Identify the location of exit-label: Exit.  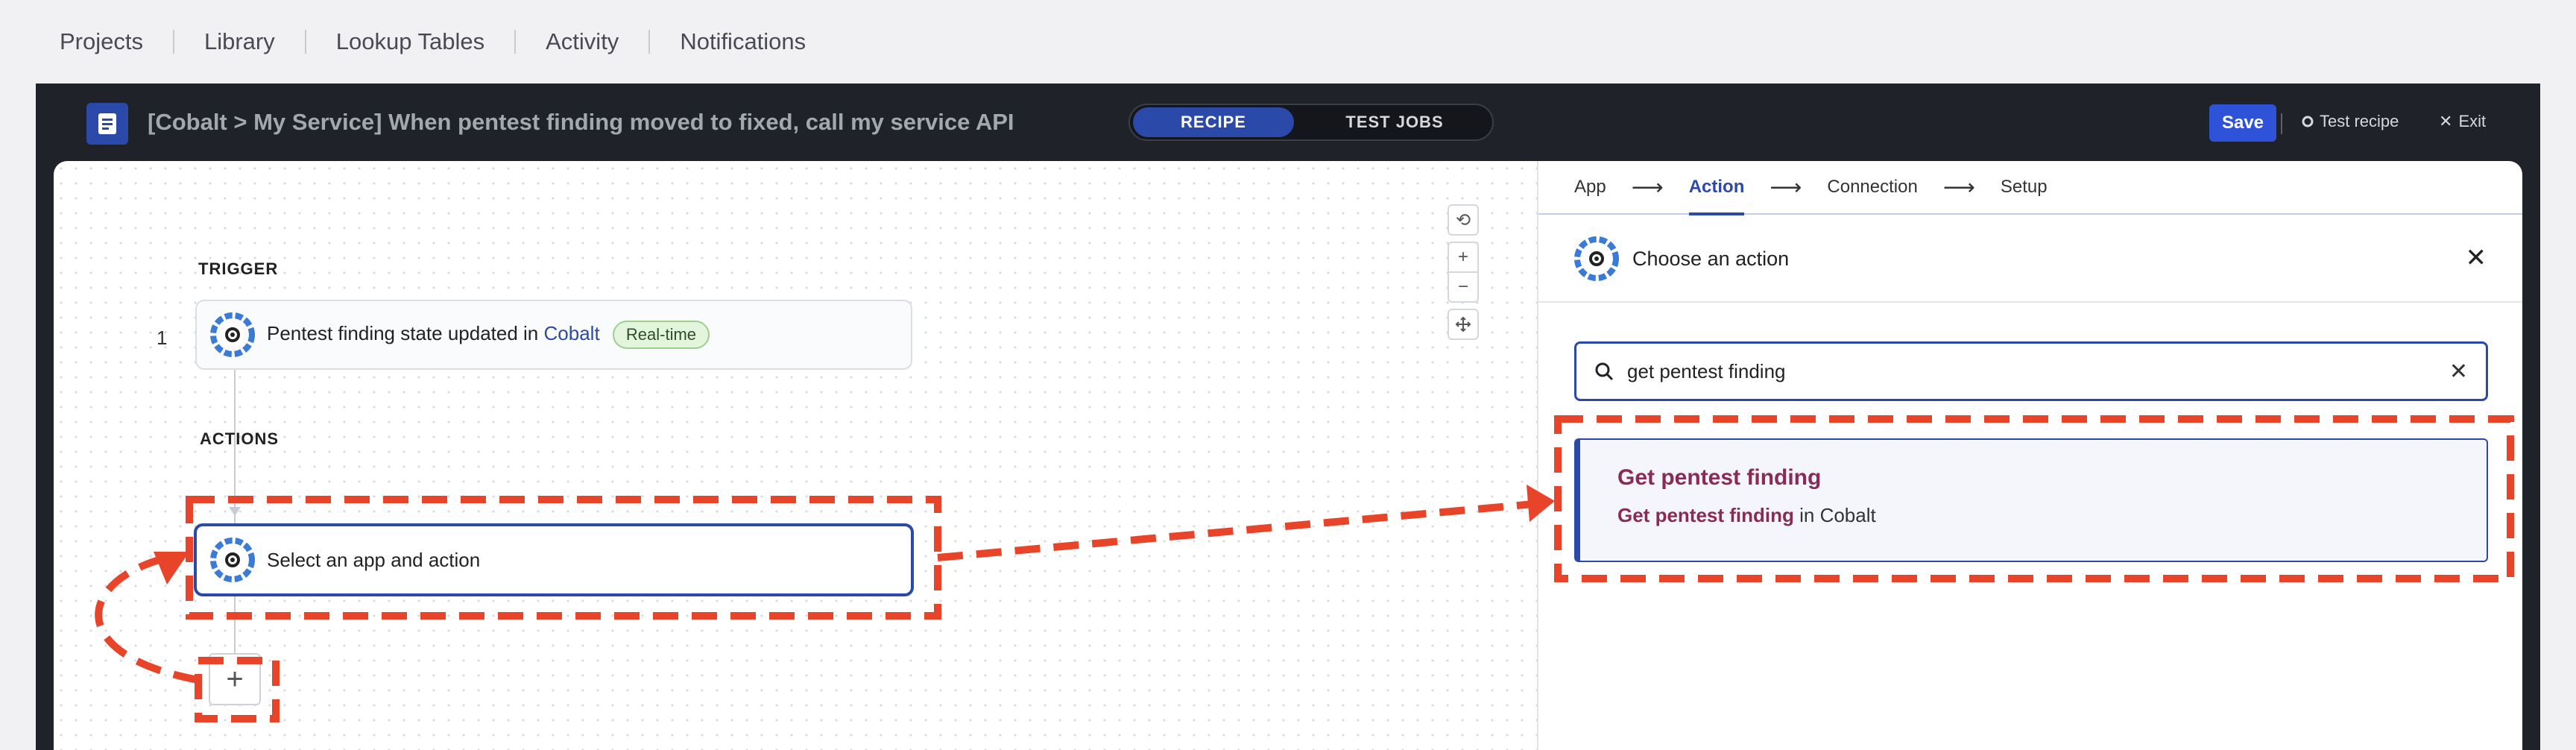
(2472, 121).